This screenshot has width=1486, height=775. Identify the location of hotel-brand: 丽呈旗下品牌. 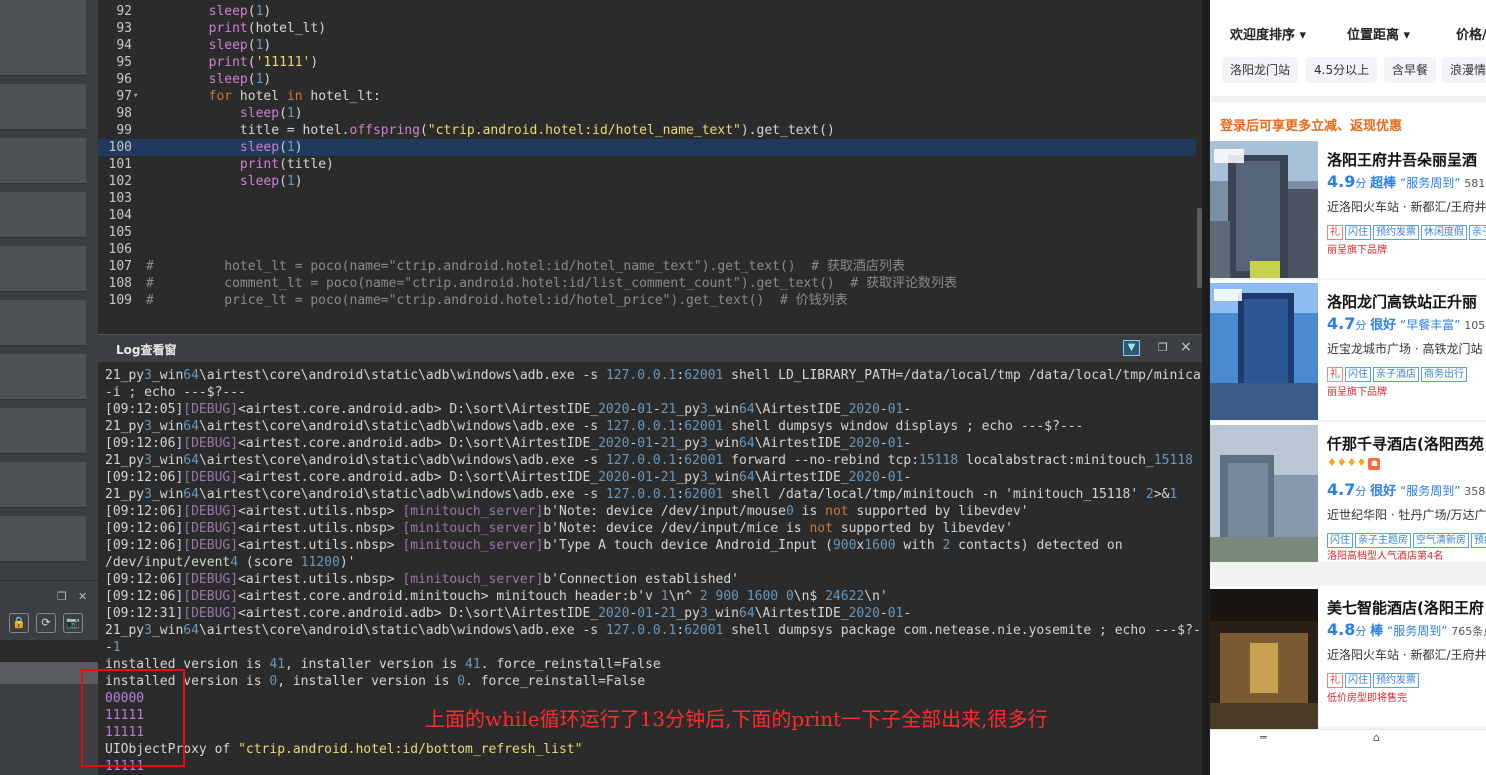
(1357, 250).